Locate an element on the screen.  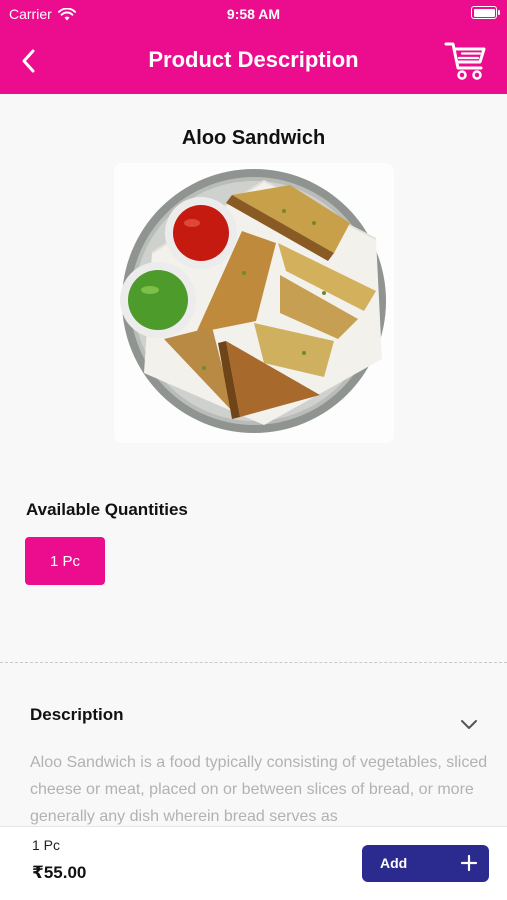
product-name: Aloo Sandwich is located at coordinates (253, 138).